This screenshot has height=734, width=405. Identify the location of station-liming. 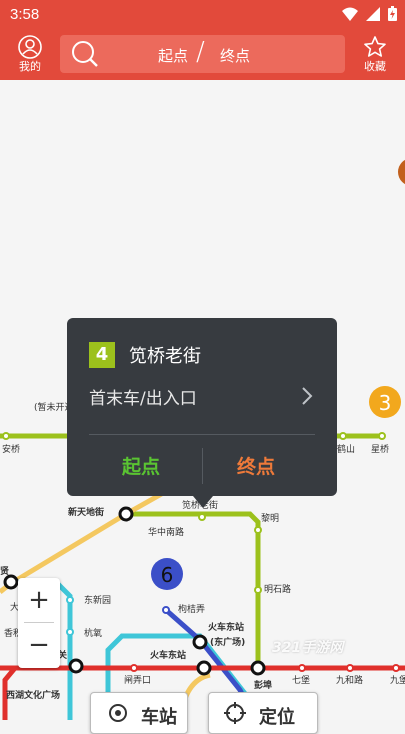
(258, 530).